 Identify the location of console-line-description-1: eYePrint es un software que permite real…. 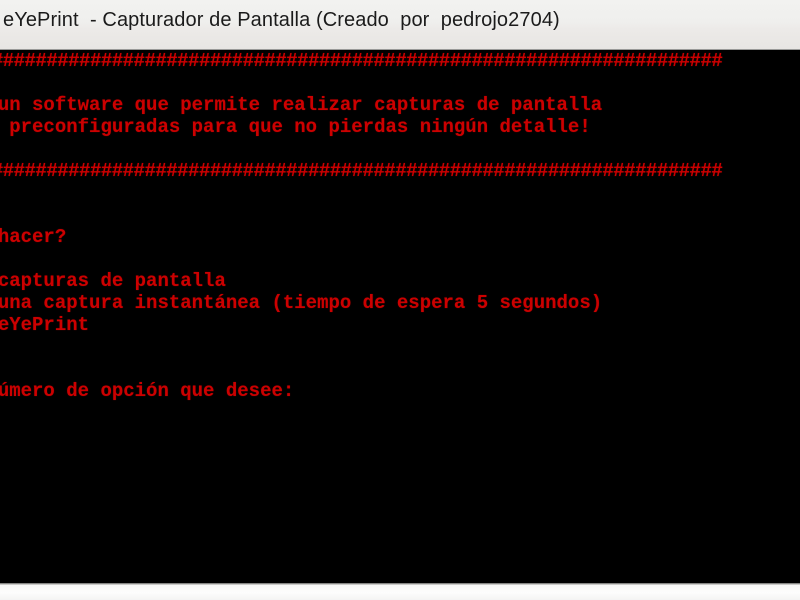
(301, 105).